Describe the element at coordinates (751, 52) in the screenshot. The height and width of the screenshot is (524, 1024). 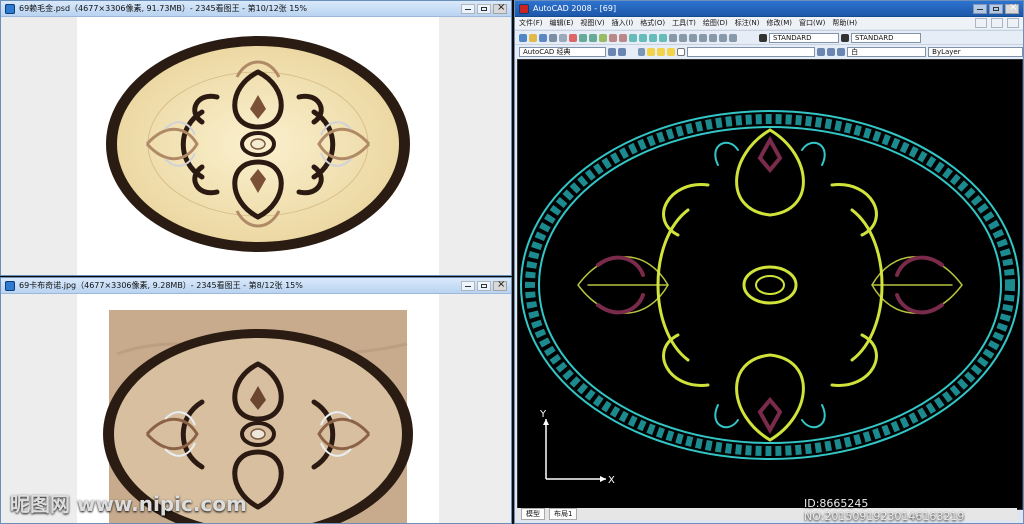
I see `layer-select` at that location.